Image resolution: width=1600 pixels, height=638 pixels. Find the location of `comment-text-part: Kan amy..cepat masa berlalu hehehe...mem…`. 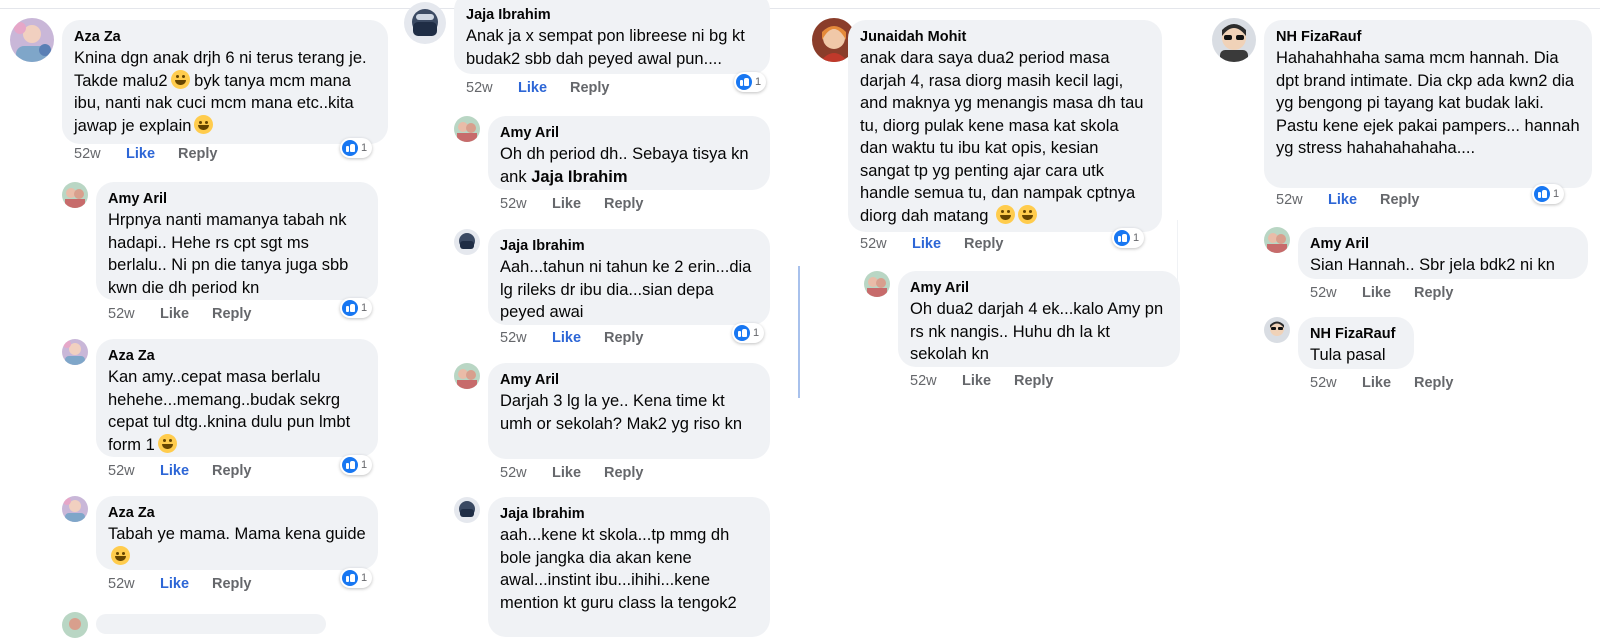

comment-text-part: Kan amy..cepat masa berlalu hehehe...mem… is located at coordinates (229, 411).